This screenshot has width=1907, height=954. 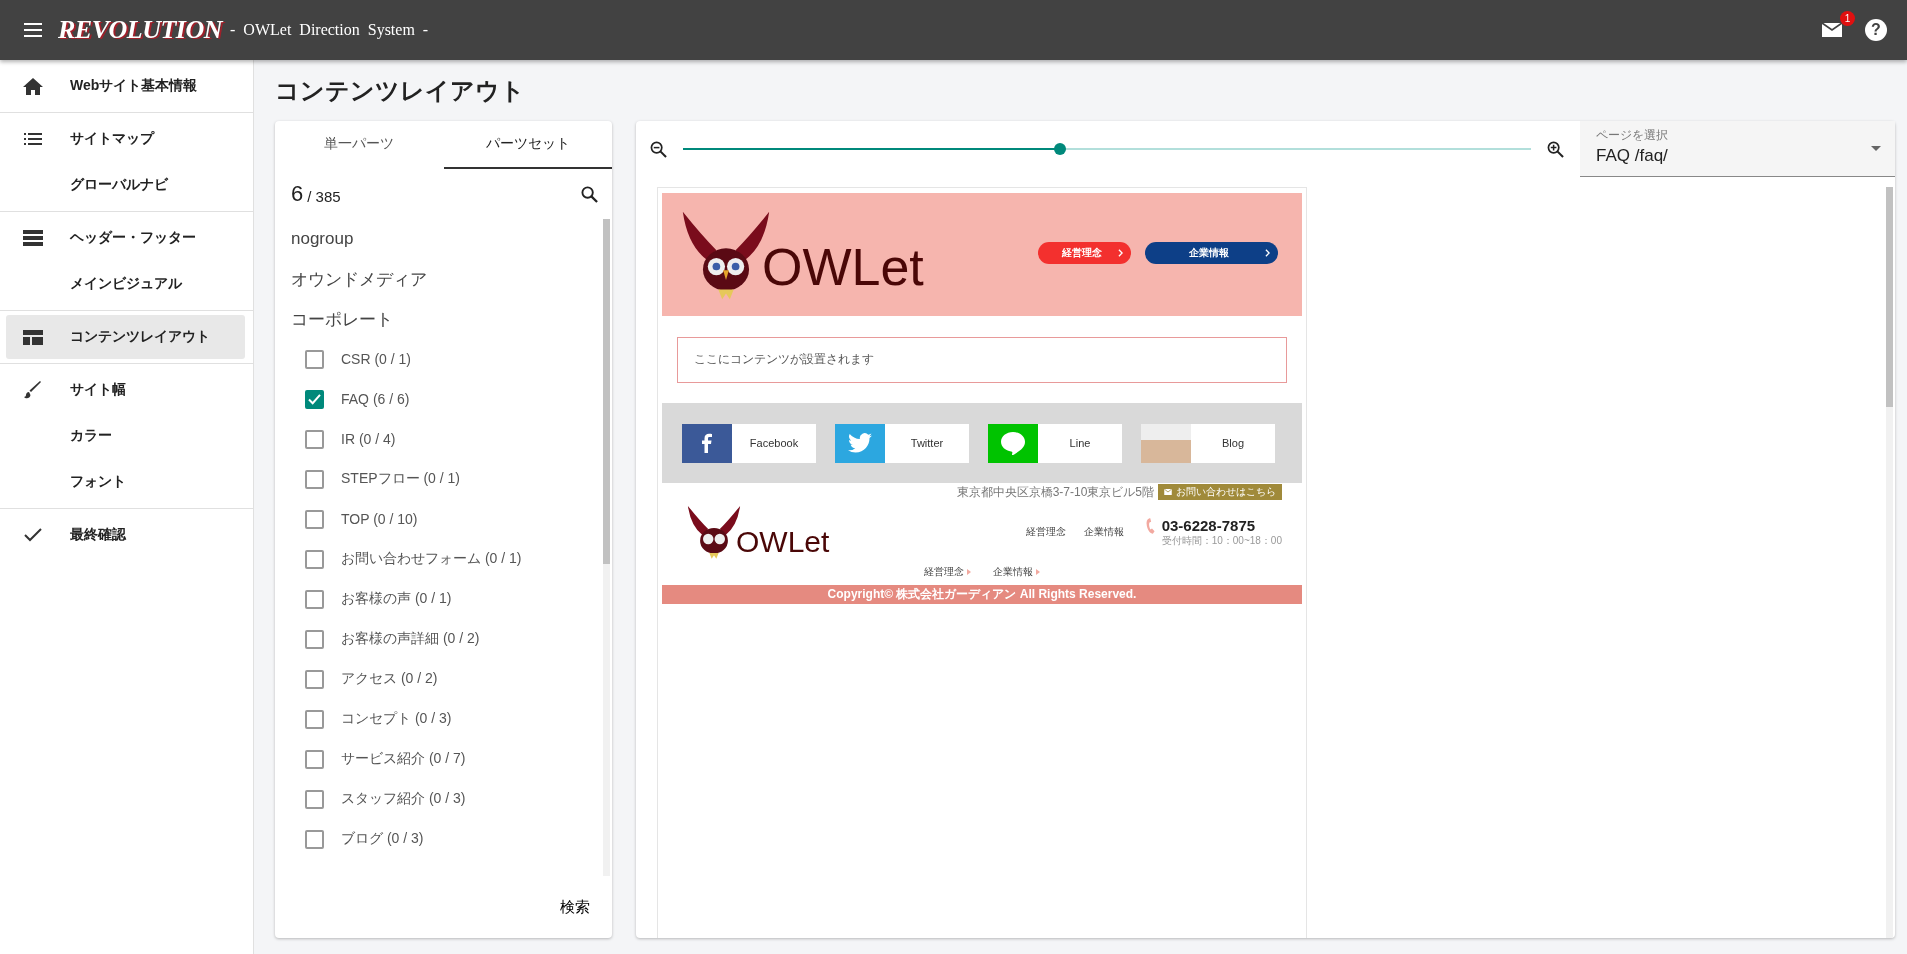 I want to click on sidebar-item: メインビジュアル, so click(x=125, y=284).